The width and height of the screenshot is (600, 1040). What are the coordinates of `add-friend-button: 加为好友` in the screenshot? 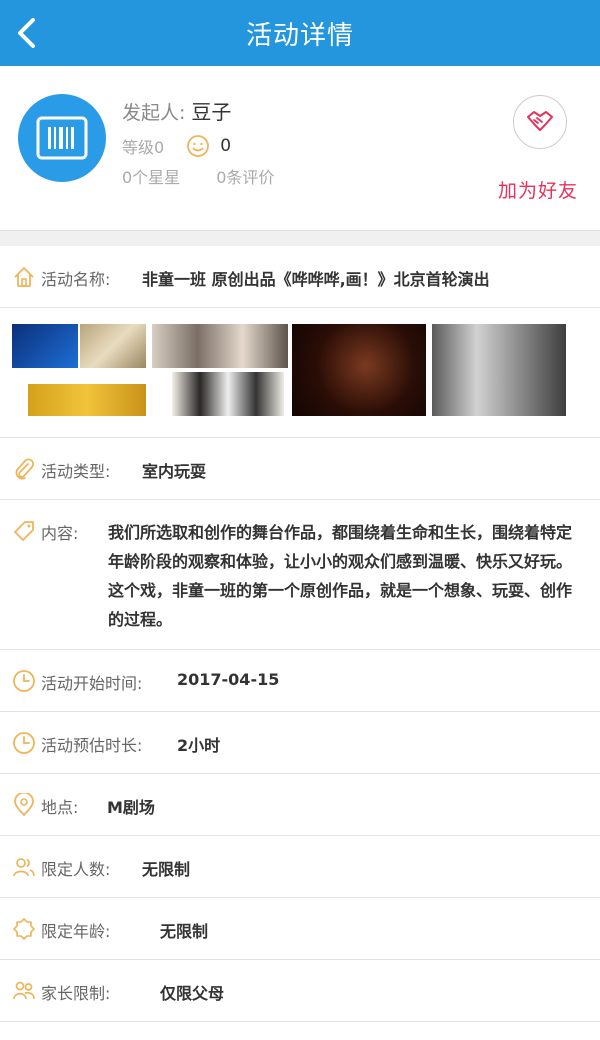 It's located at (538, 189).